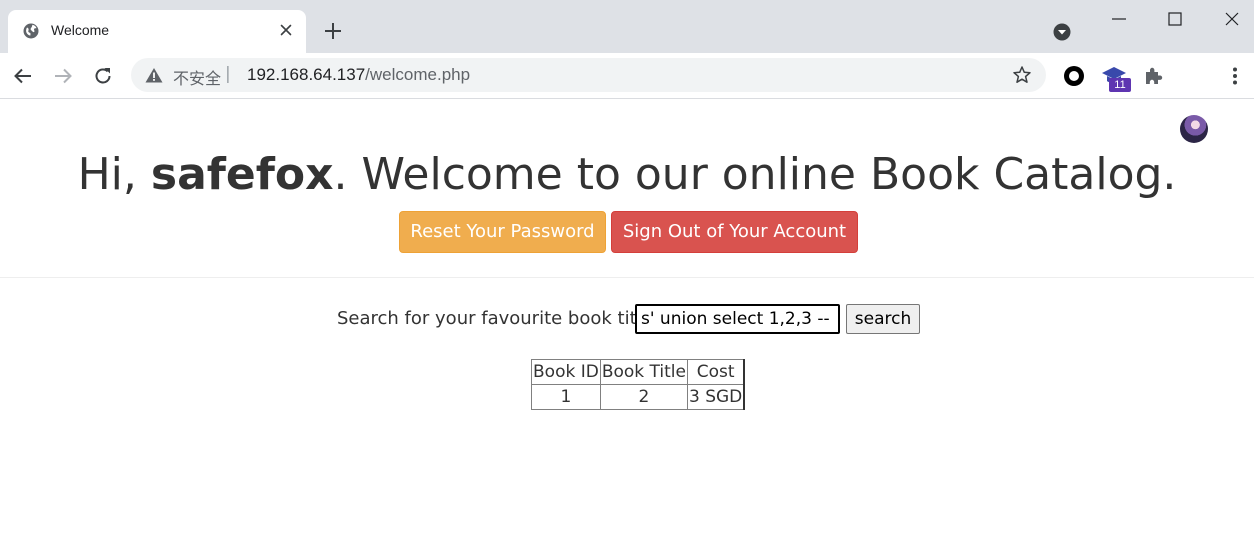 This screenshot has width=1254, height=552. What do you see at coordinates (1062, 32) in the screenshot?
I see `tab-search-icon` at bounding box center [1062, 32].